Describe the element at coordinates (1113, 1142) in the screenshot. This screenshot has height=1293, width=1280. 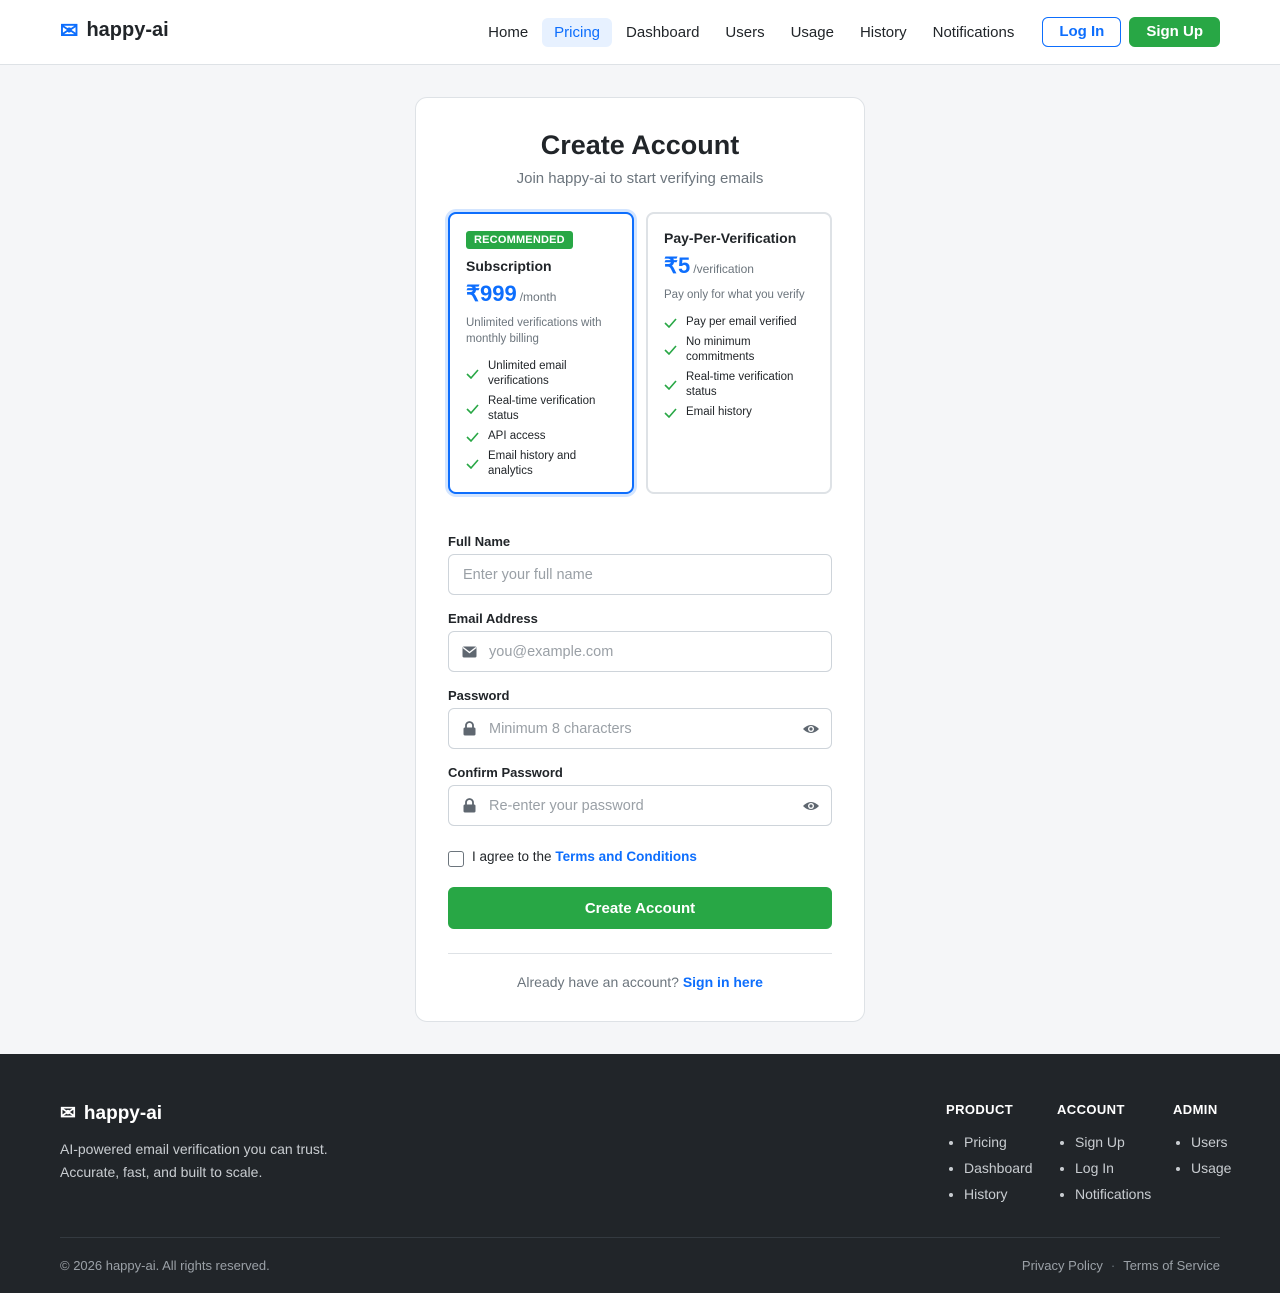
I see `footer-link: Sign Up` at that location.